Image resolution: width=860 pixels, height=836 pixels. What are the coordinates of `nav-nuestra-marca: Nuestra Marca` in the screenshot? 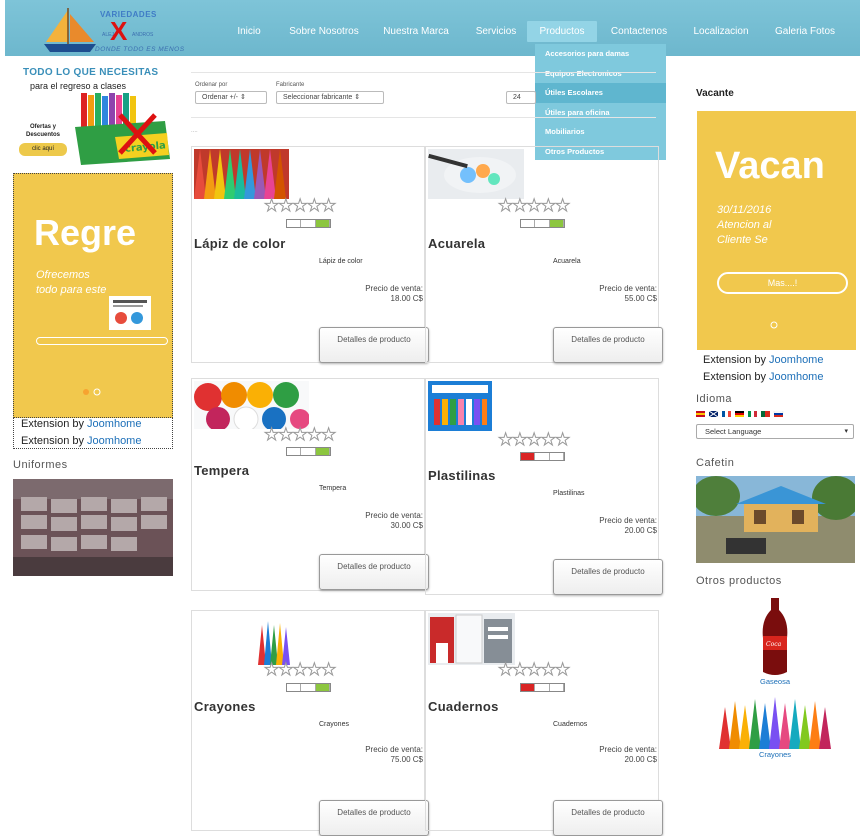 It's located at (416, 31).